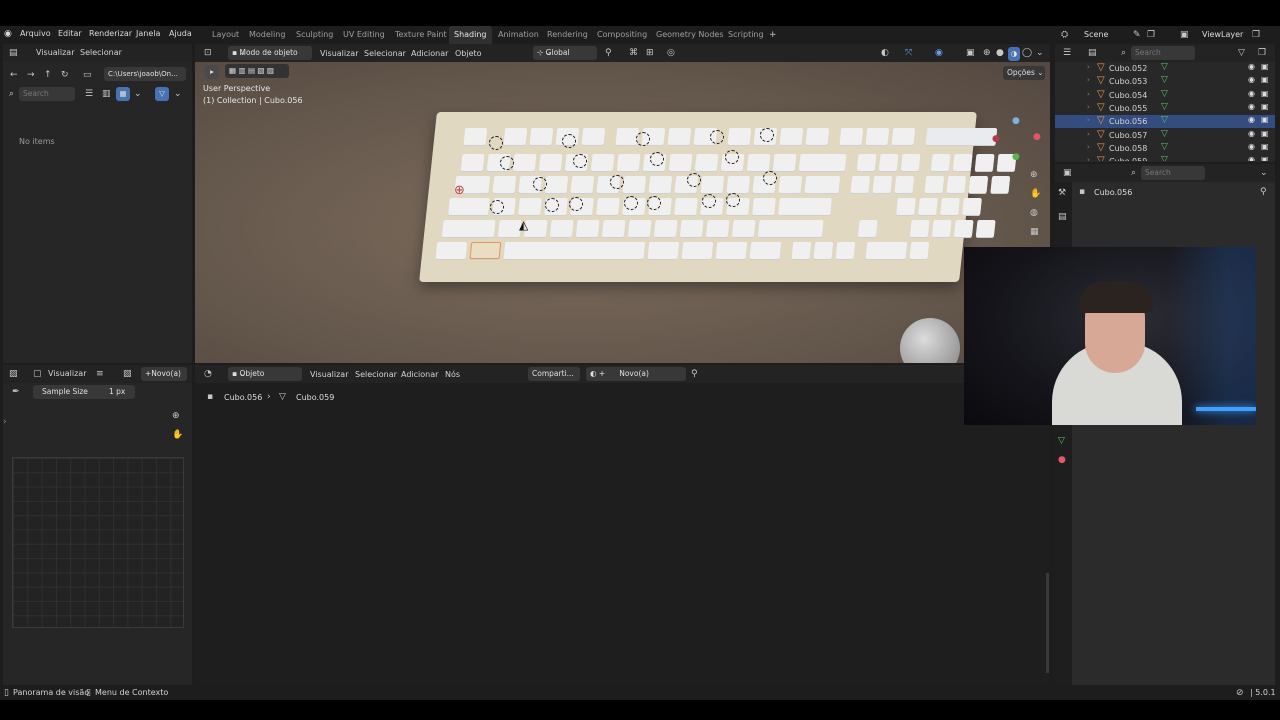  I want to click on shader-type-dropdown: ▪ Objeto ⌄, so click(265, 374).